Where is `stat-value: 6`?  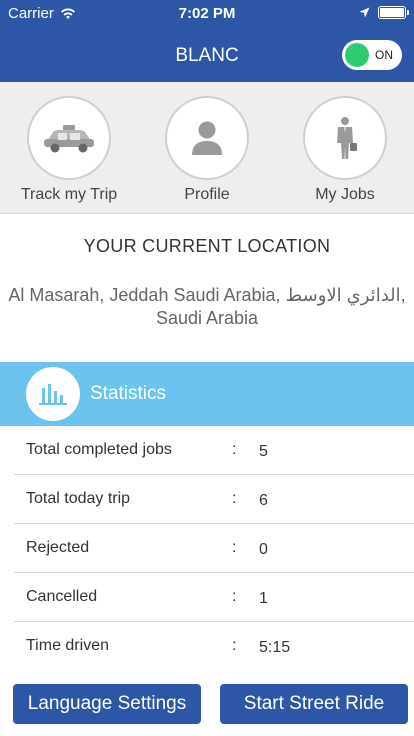 stat-value: 6 is located at coordinates (263, 500).